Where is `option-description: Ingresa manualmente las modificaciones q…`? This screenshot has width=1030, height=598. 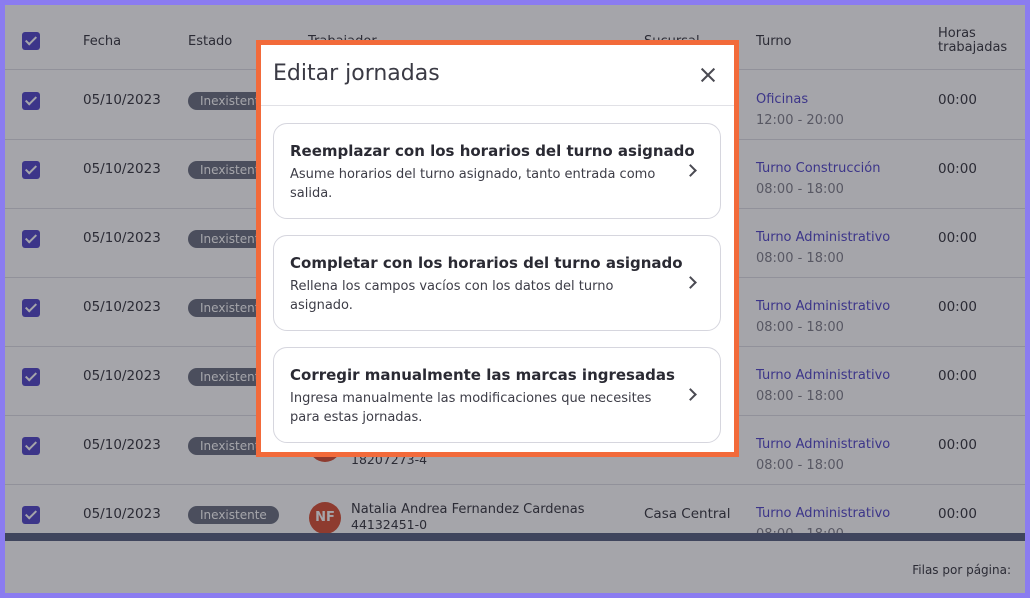
option-description: Ingresa manualmente las modificaciones q… is located at coordinates (471, 408).